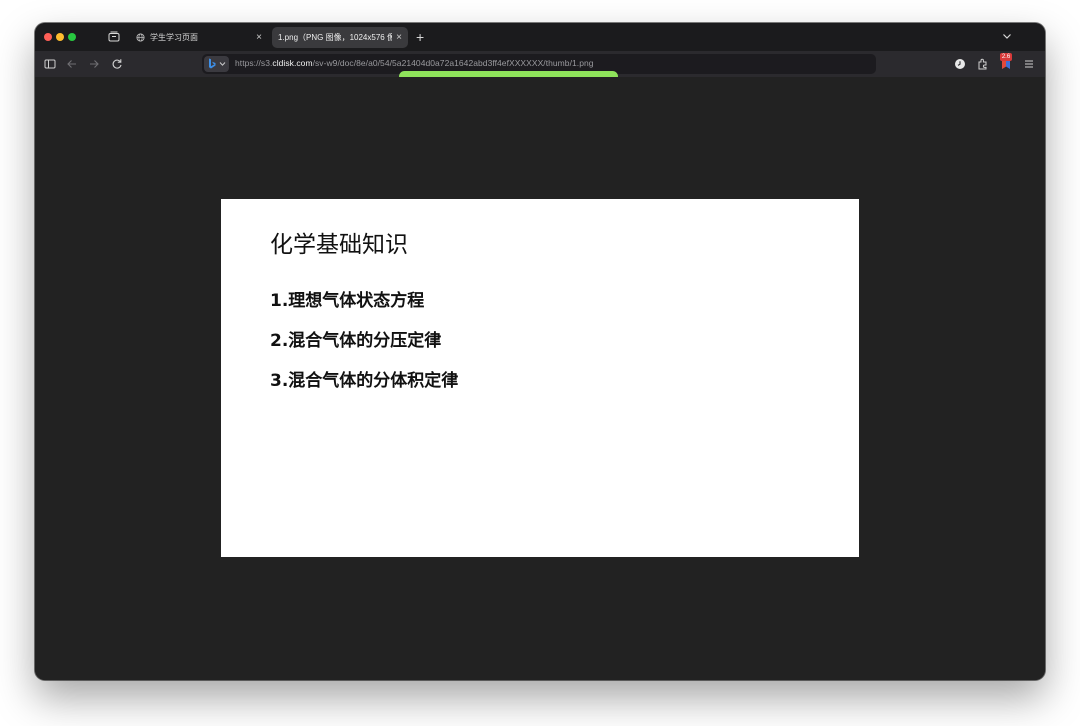 This screenshot has width=1080, height=726. I want to click on search-engine-button, so click(216, 64).